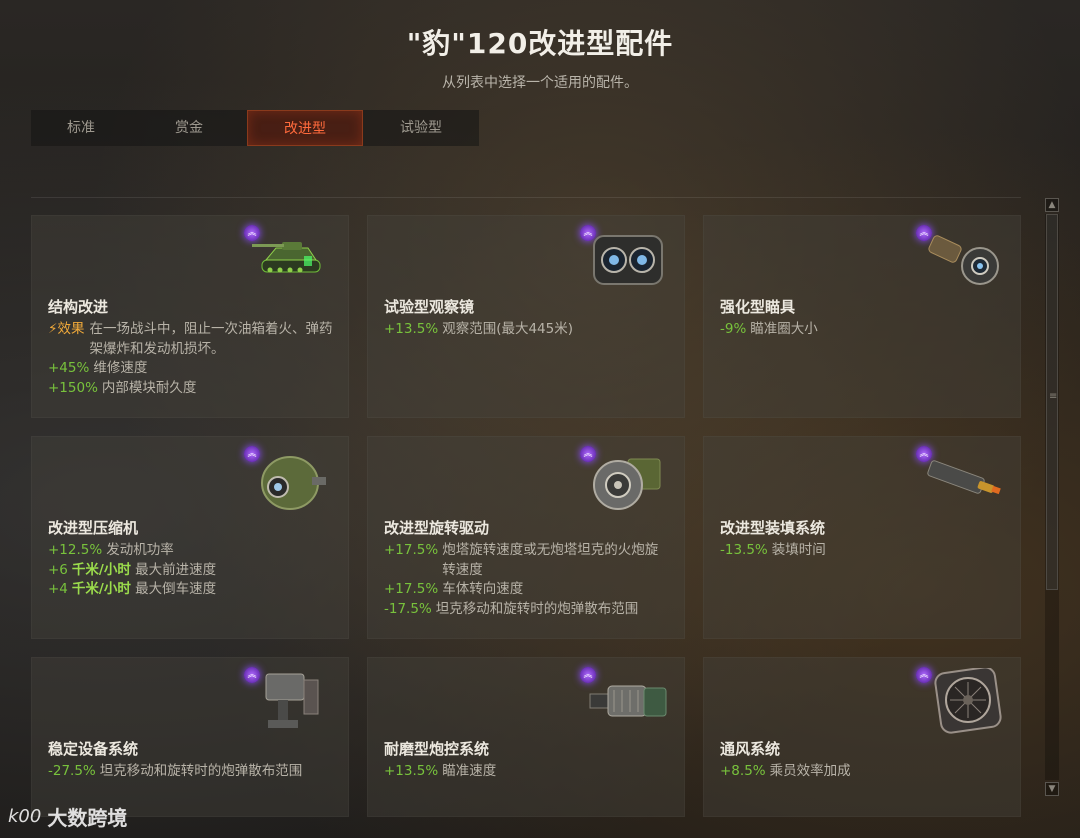 This screenshot has height=838, width=1080. I want to click on gun-laying-drive-icon, so click(628, 701).